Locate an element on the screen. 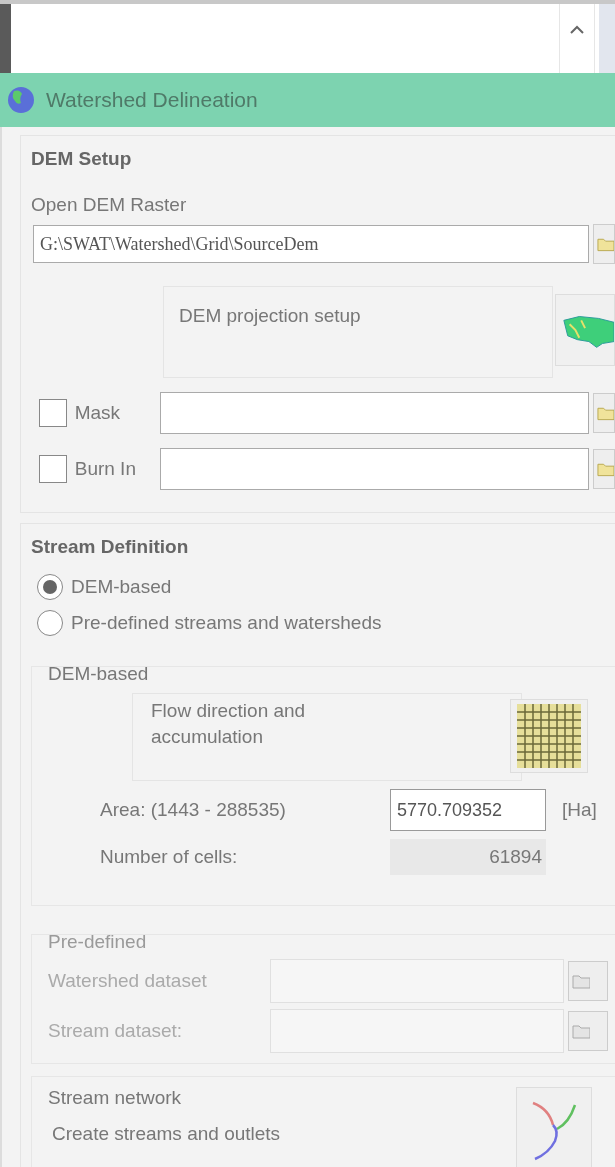 The height and width of the screenshot is (1167, 615). group-legend: Pre-defined is located at coordinates (331, 942).